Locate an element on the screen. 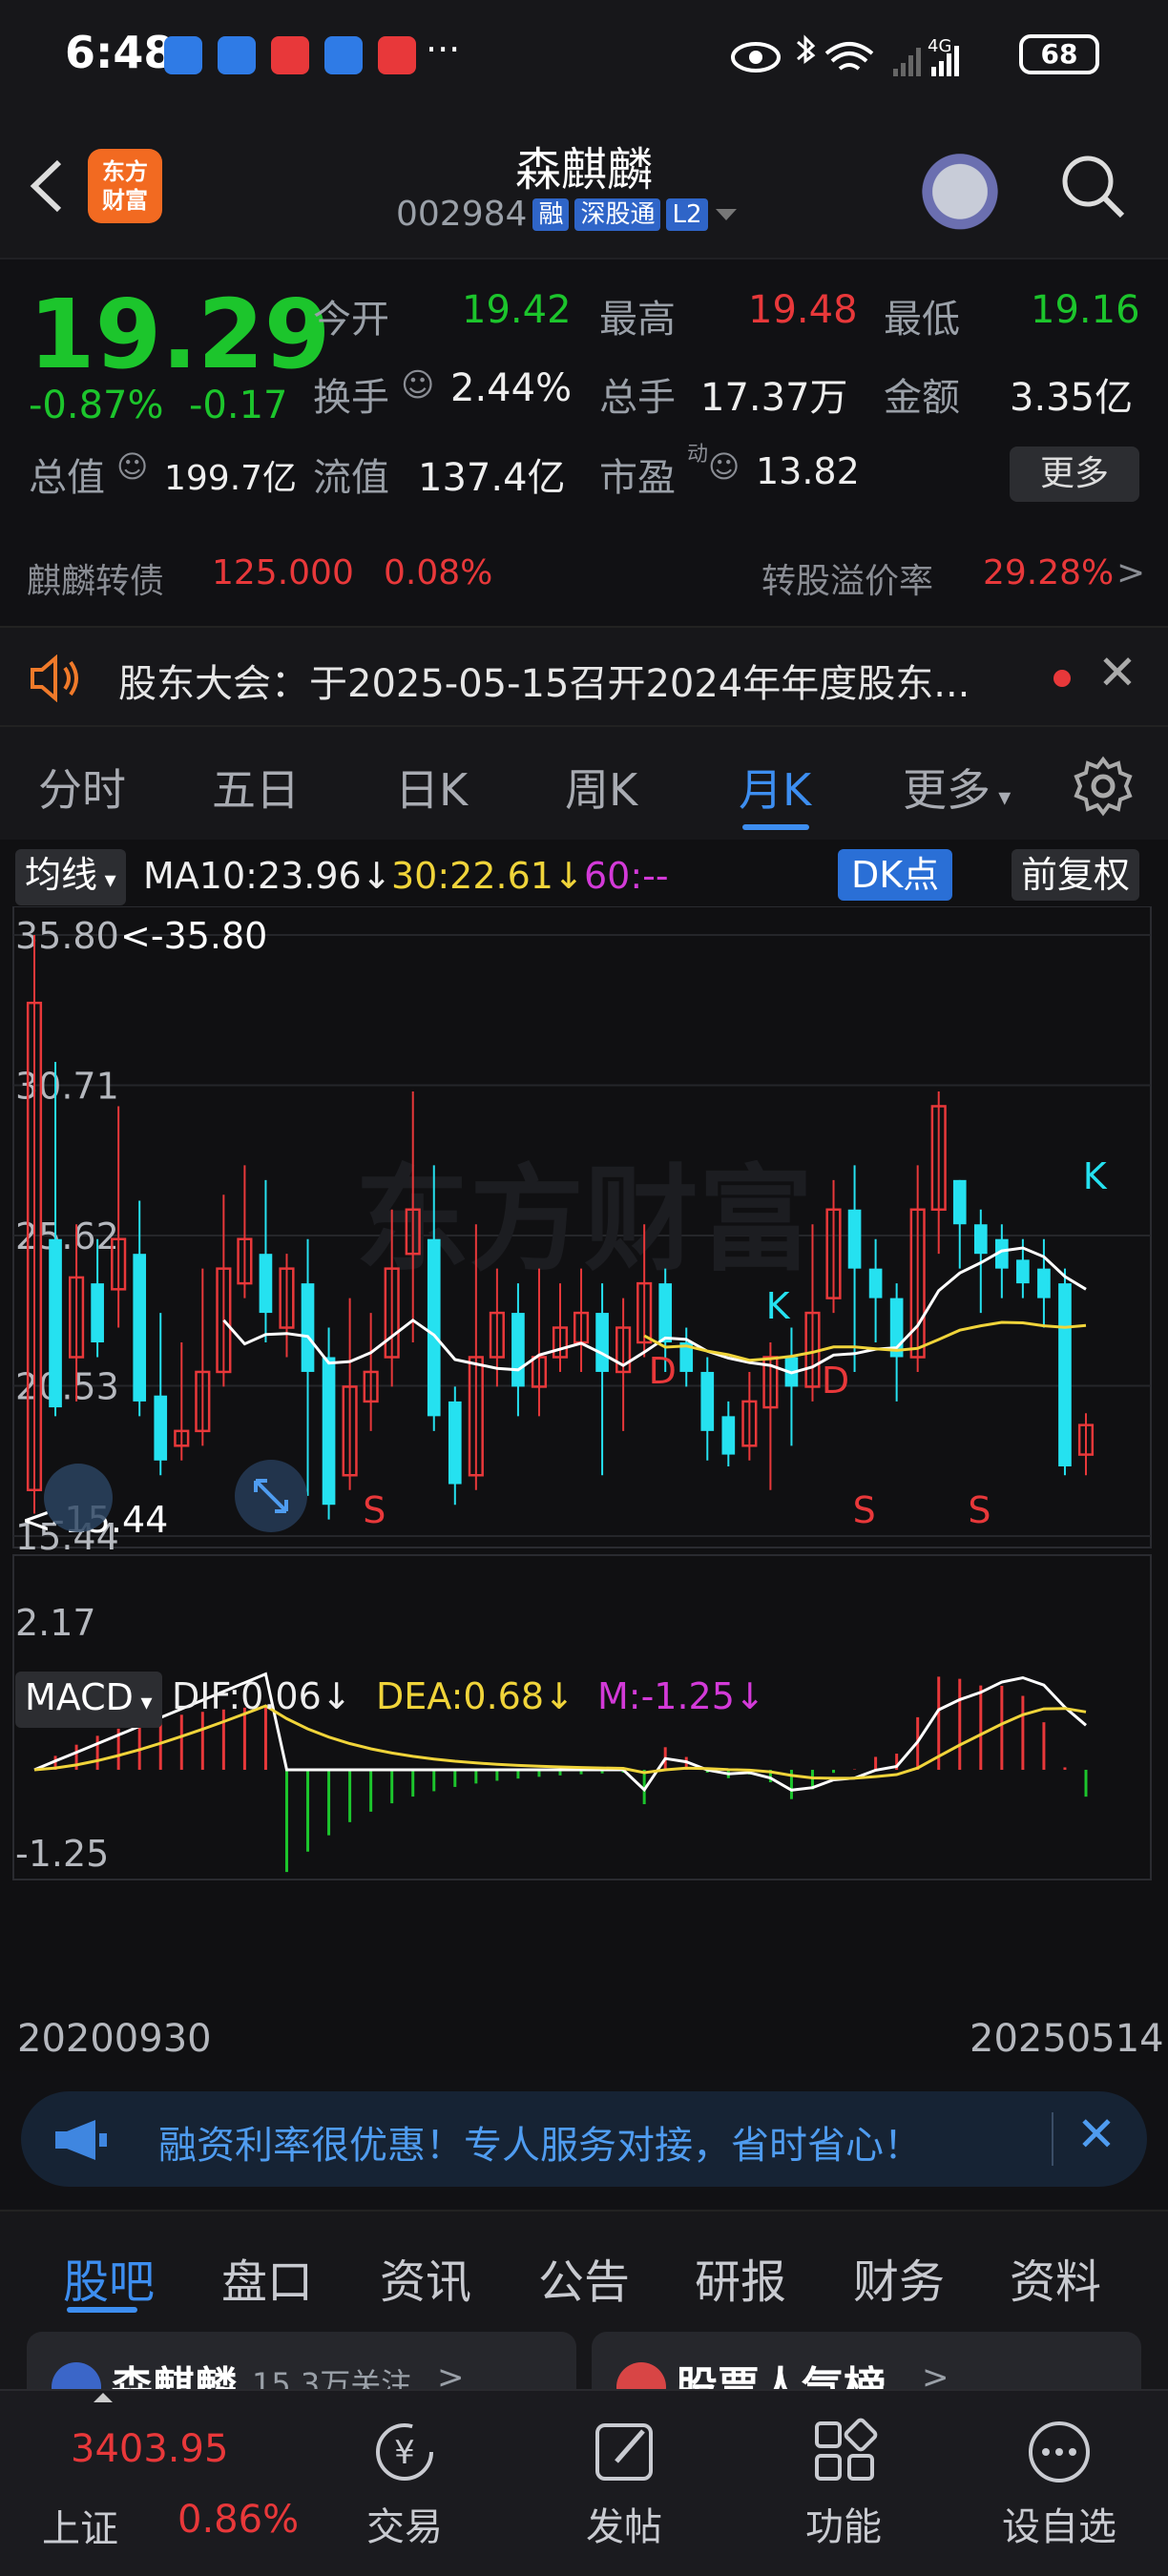 This screenshot has height=2576, width=1168. tab-order-book: 盘口 is located at coordinates (267, 2277).